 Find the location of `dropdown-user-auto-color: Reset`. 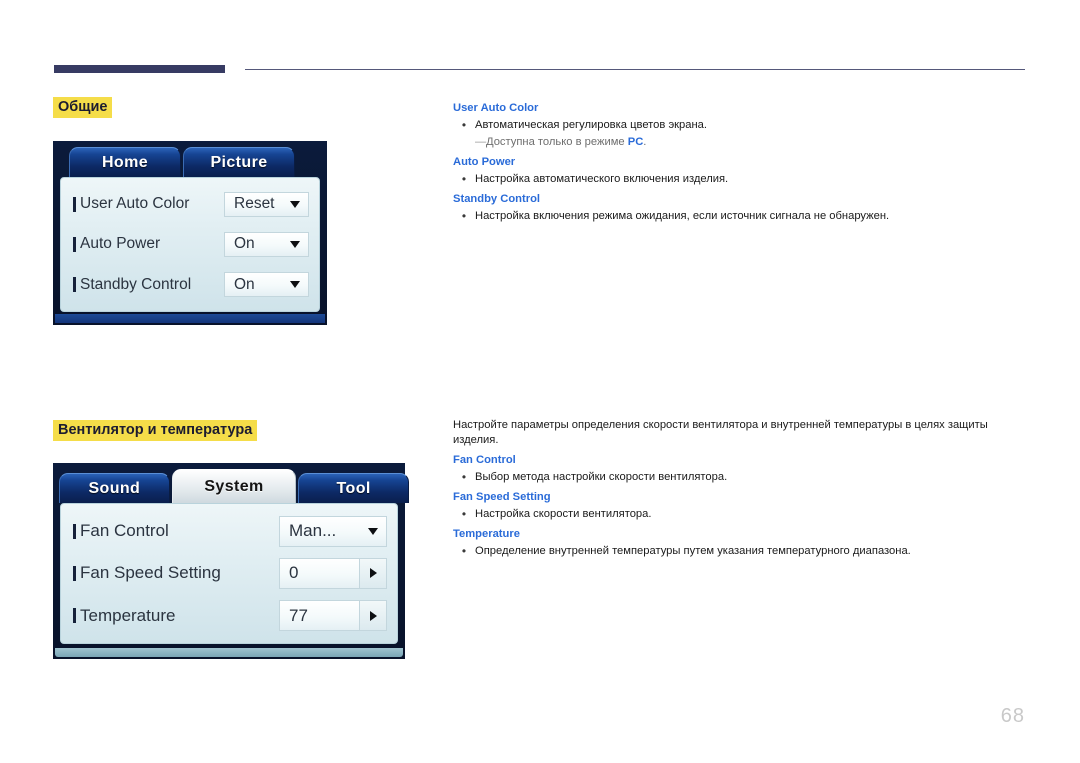

dropdown-user-auto-color: Reset is located at coordinates (266, 204).